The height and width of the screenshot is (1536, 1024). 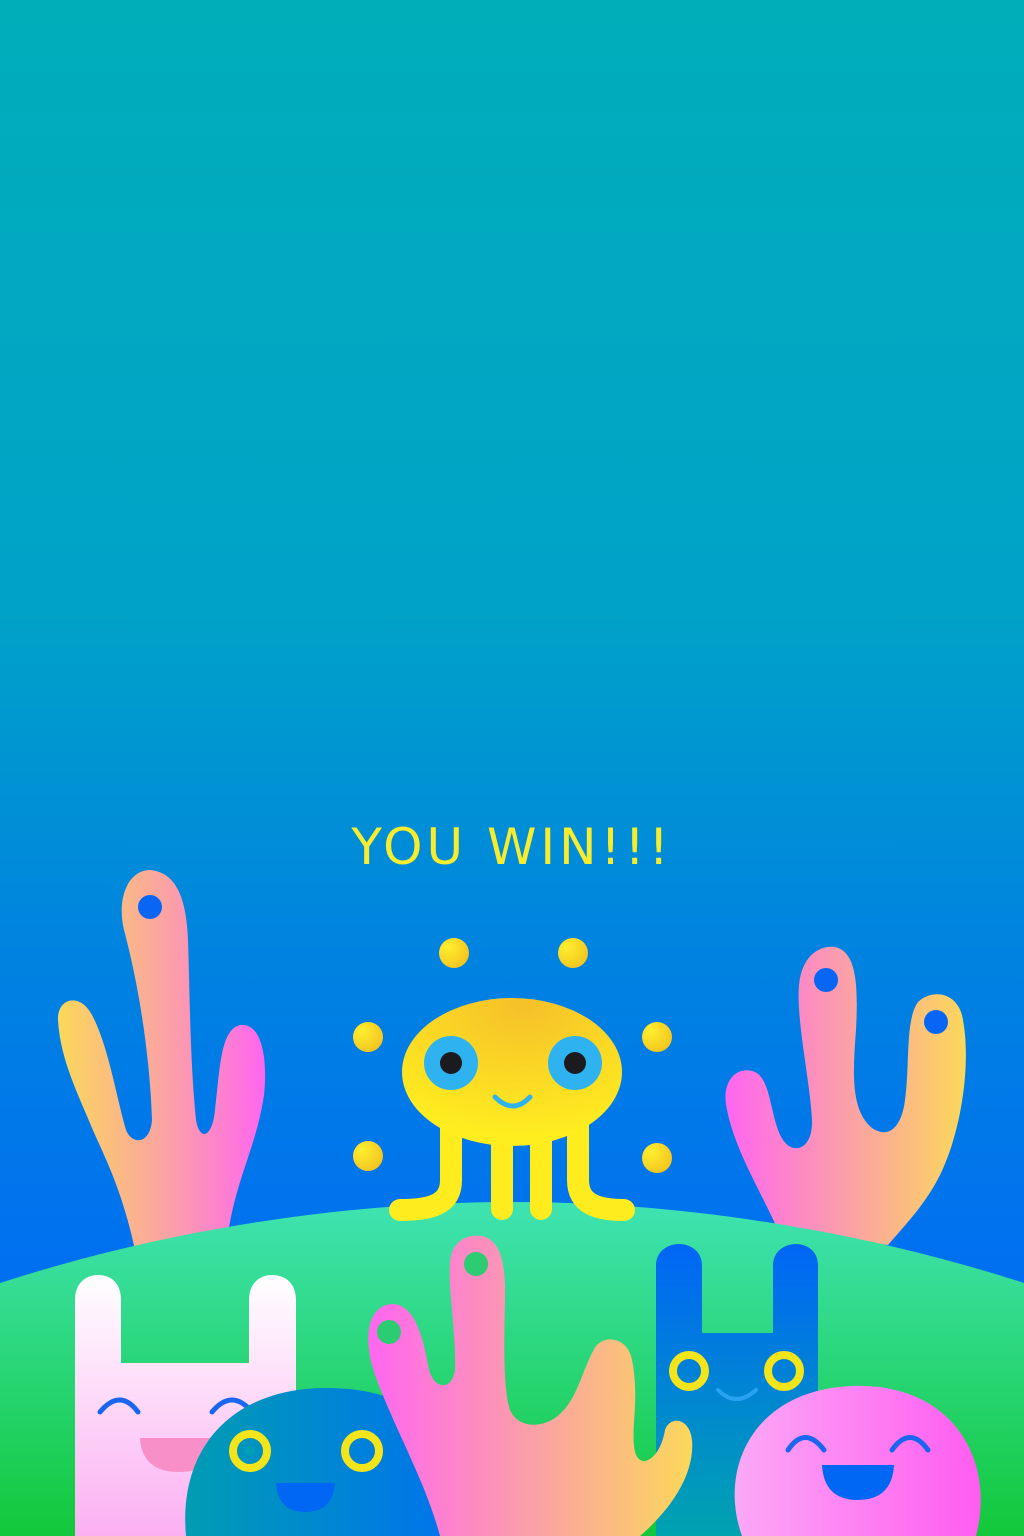 What do you see at coordinates (512, 1079) in the screenshot?
I see `yellow-octopus` at bounding box center [512, 1079].